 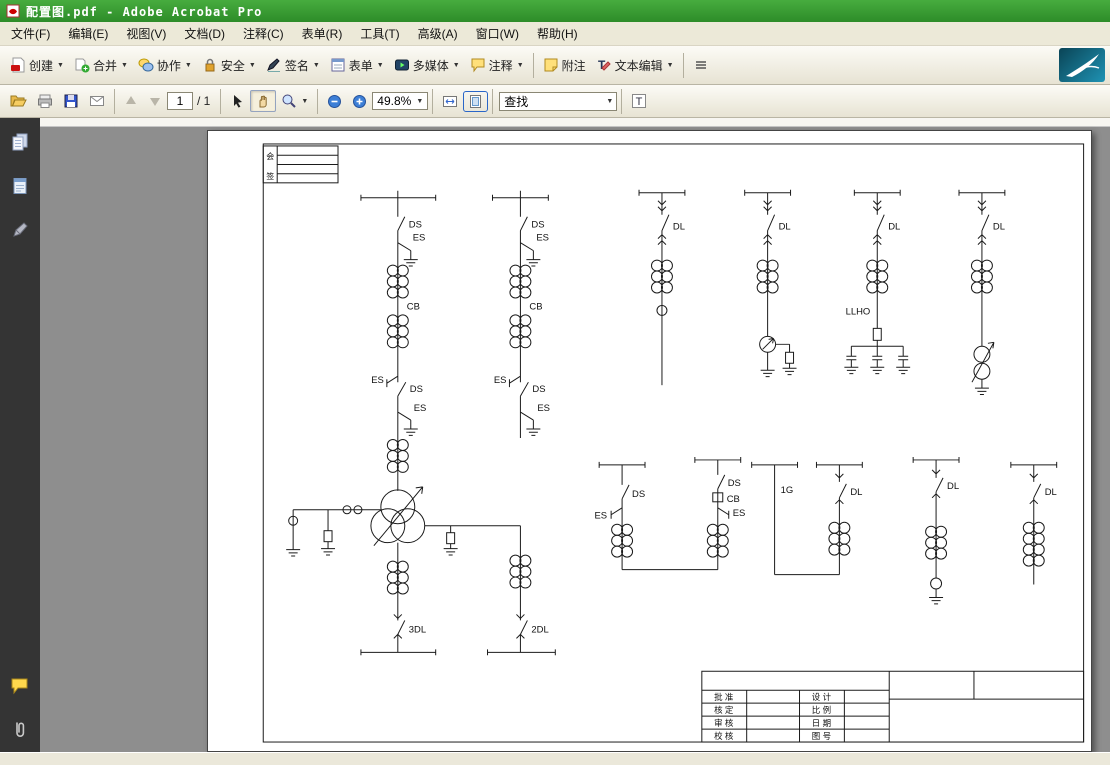 I want to click on select-tool-button, so click(x=237, y=101).